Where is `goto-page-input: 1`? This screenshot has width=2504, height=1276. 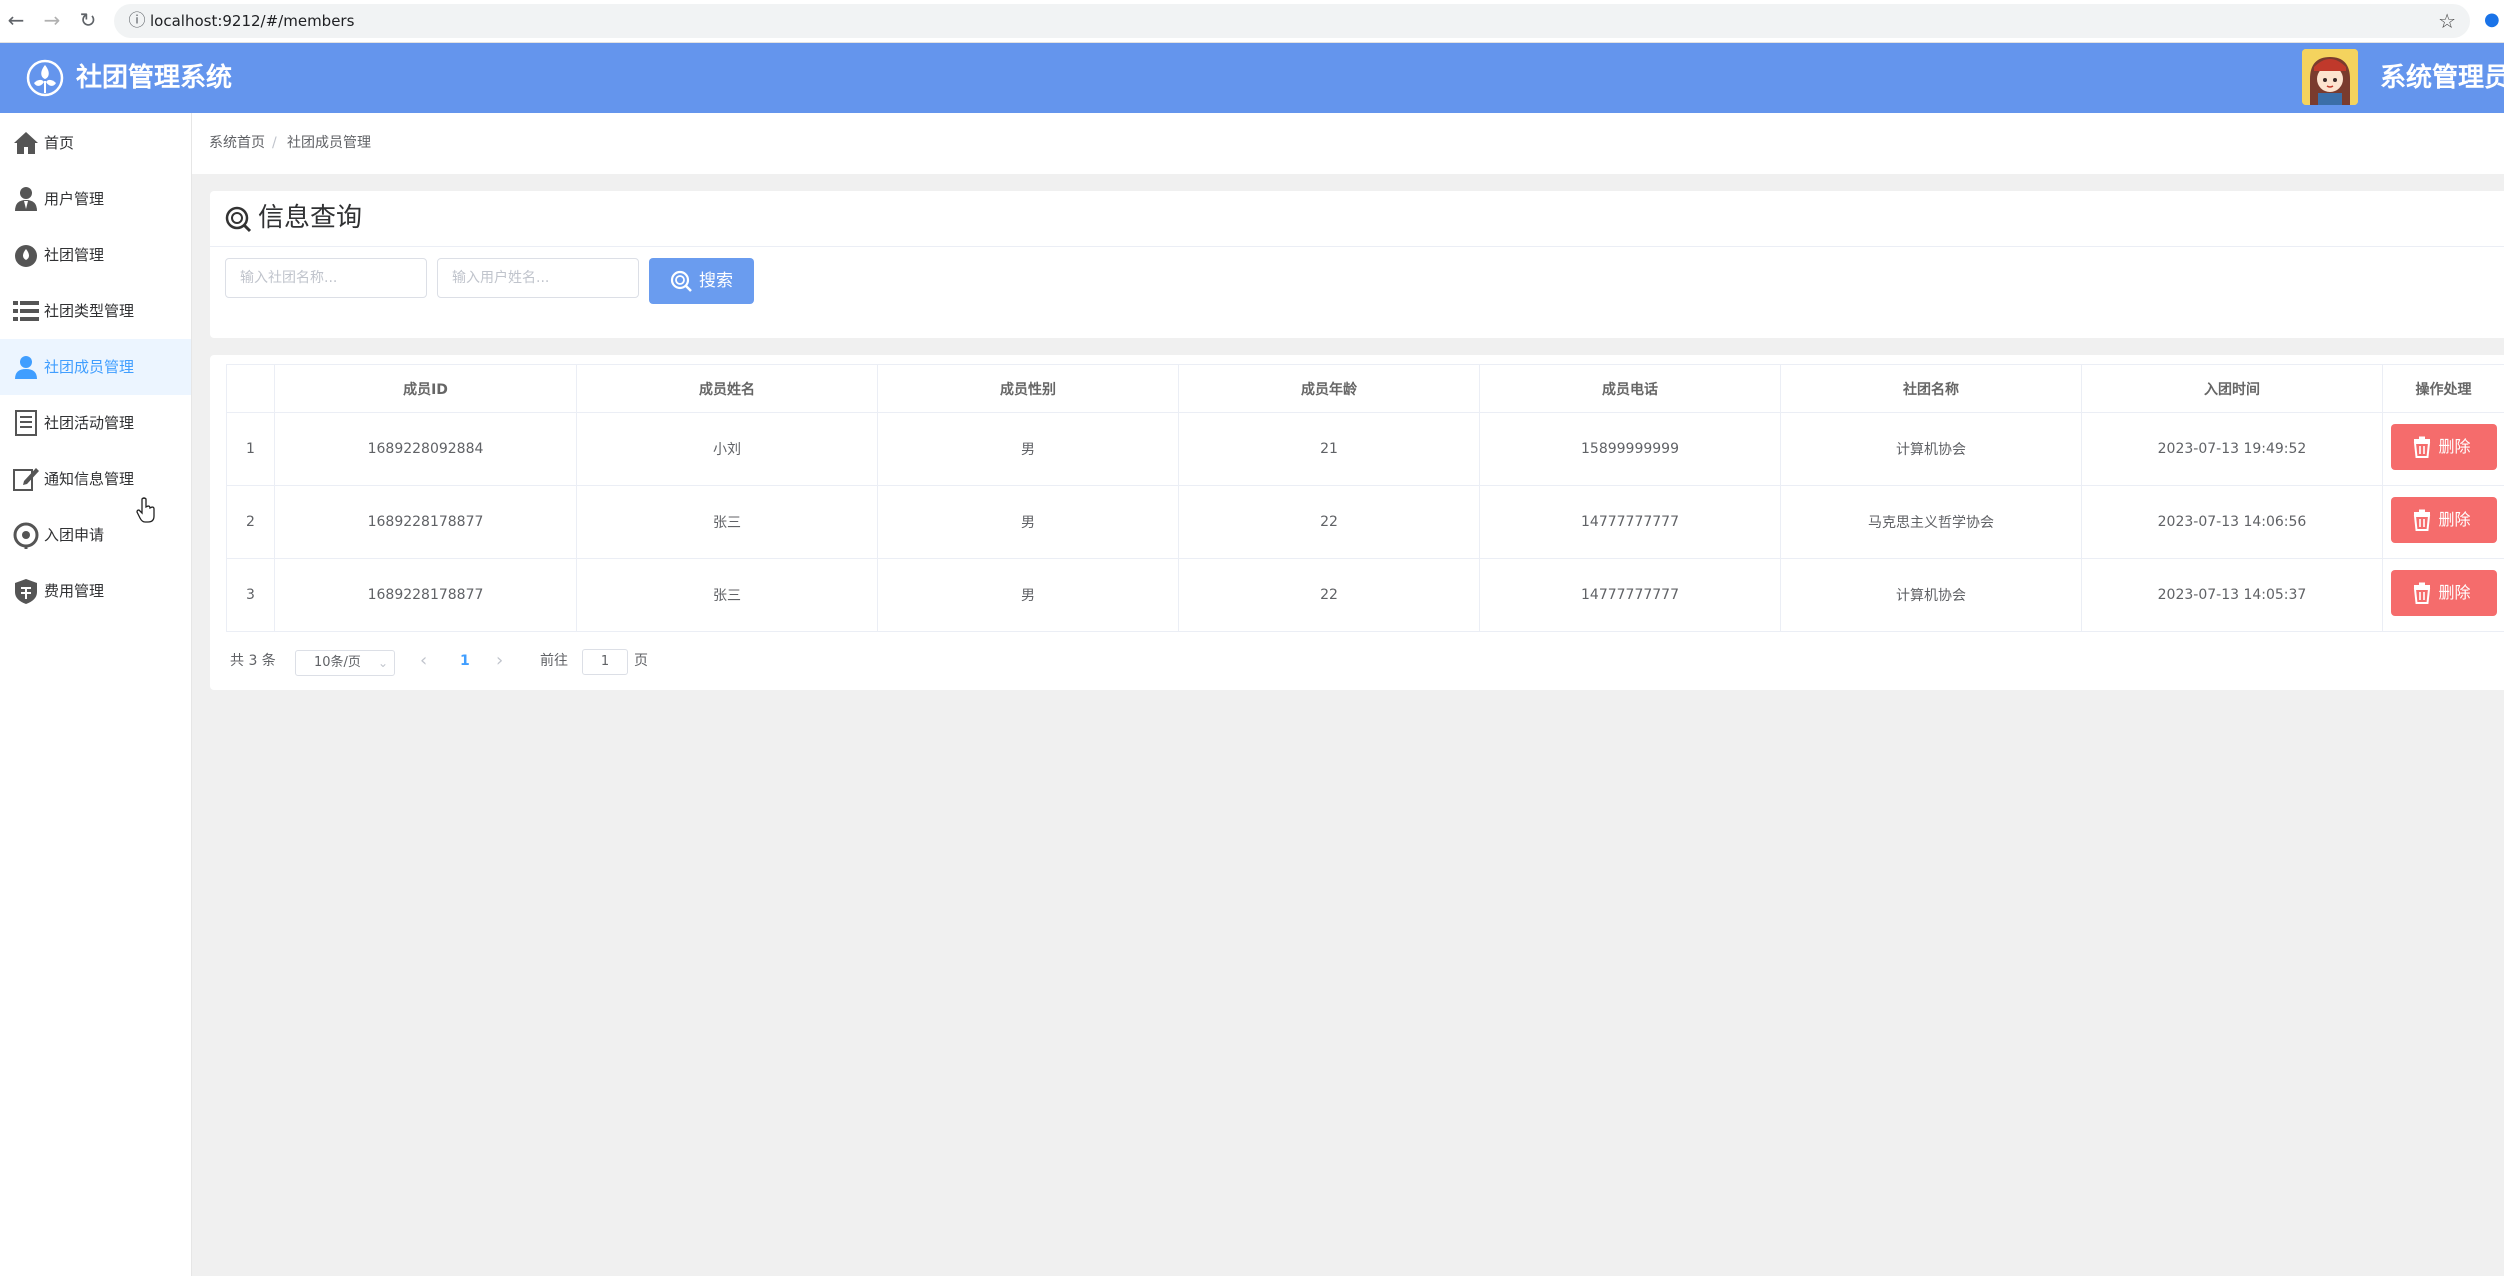
goto-page-input: 1 is located at coordinates (605, 662).